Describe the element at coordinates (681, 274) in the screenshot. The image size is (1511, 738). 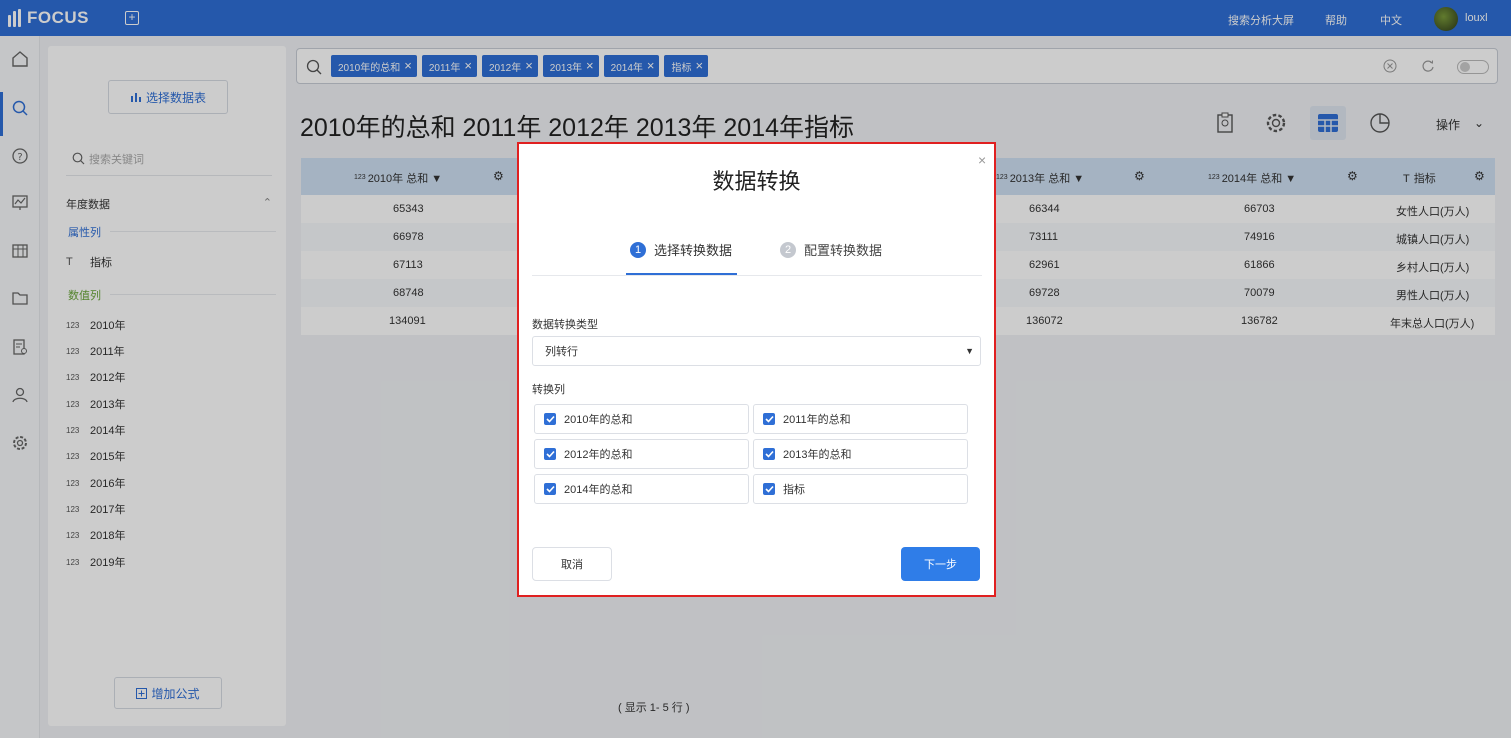
I see `active-step-underline` at that location.